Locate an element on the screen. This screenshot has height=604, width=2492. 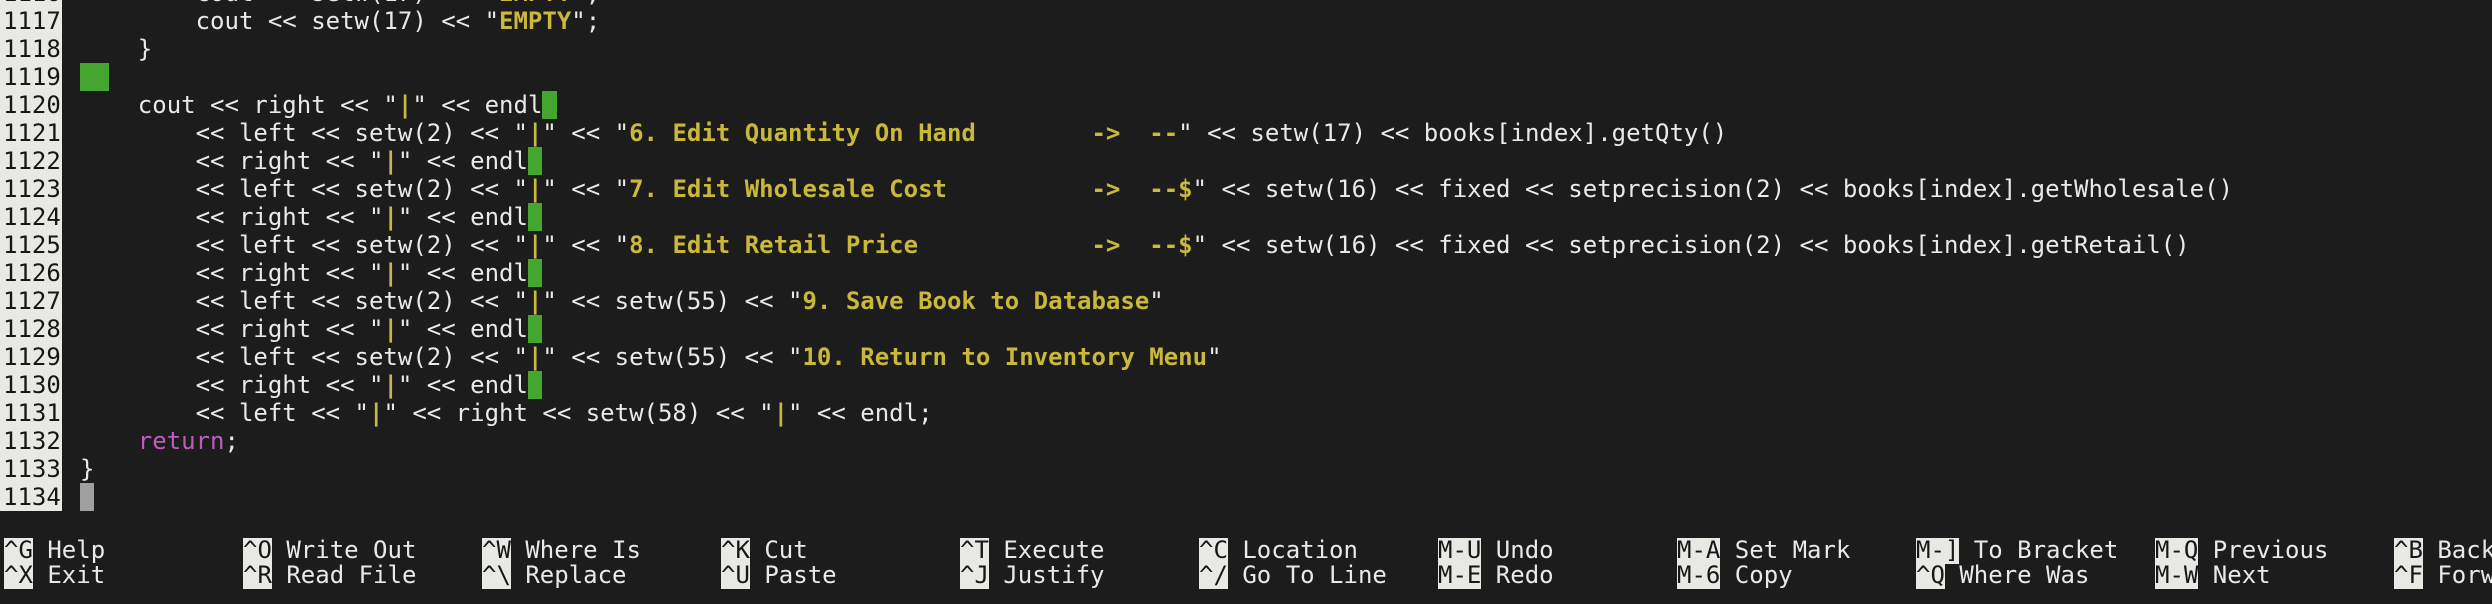
shortcut-item: M-6 Copy is located at coordinates (1796, 575).